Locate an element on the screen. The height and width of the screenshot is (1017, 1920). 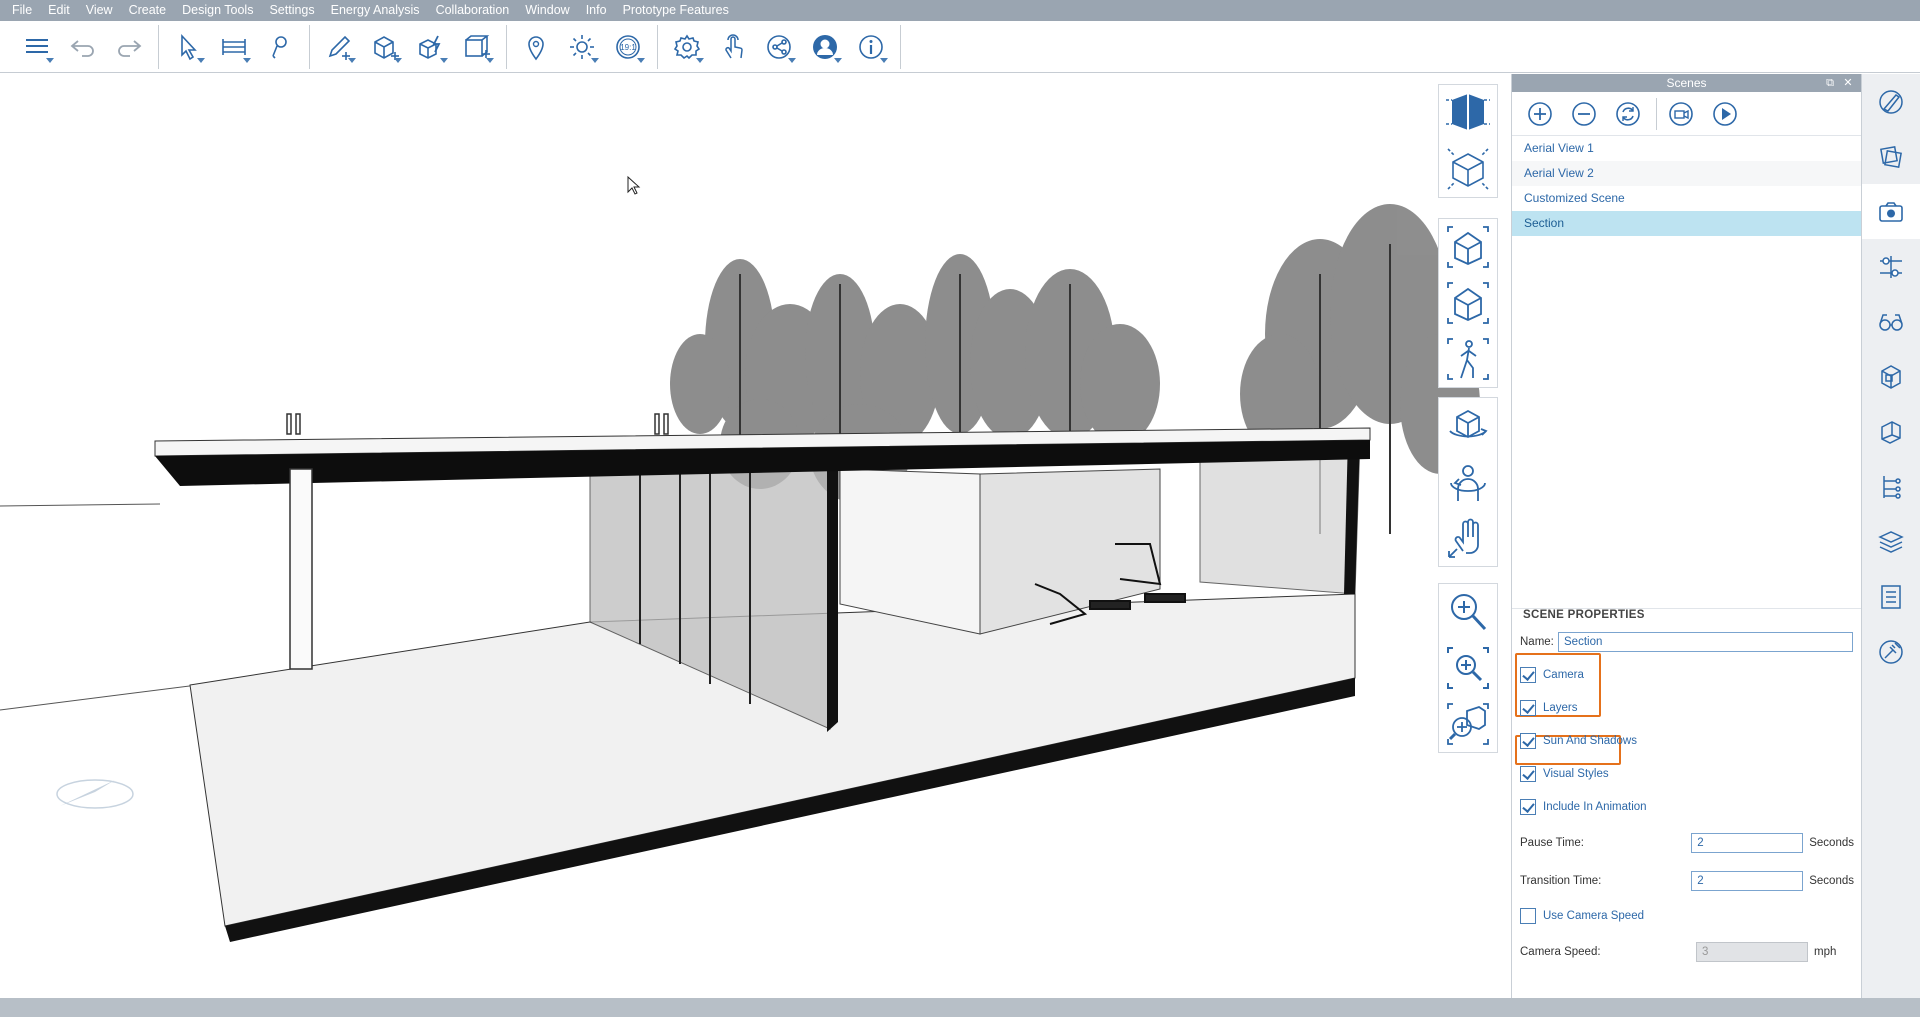
sun-shadows-checkbox-row: Sun And Shadows is located at coordinates (1578, 741).